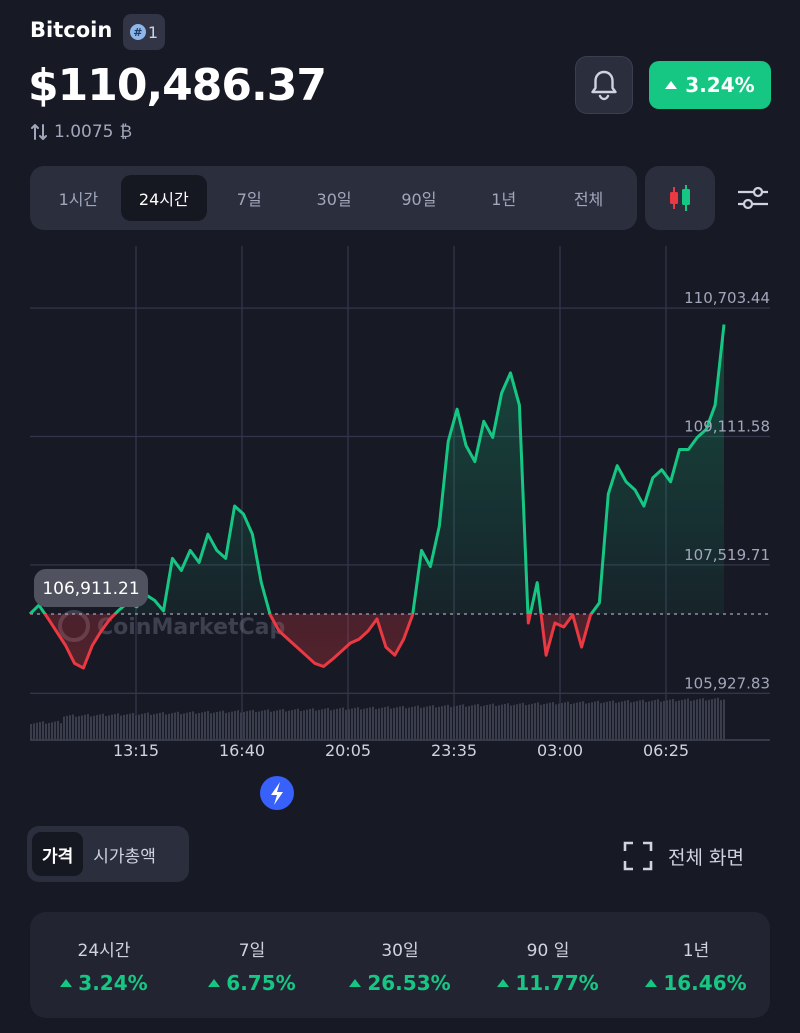 The height and width of the screenshot is (1033, 800). What do you see at coordinates (638, 856) in the screenshot?
I see `expand-icon` at bounding box center [638, 856].